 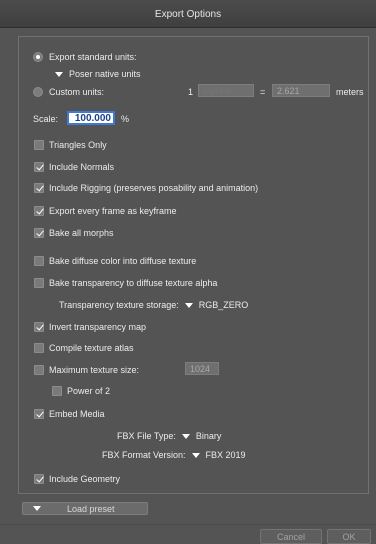 I want to click on max-texture-size-label: Maximum texture size:, so click(x=94, y=370).